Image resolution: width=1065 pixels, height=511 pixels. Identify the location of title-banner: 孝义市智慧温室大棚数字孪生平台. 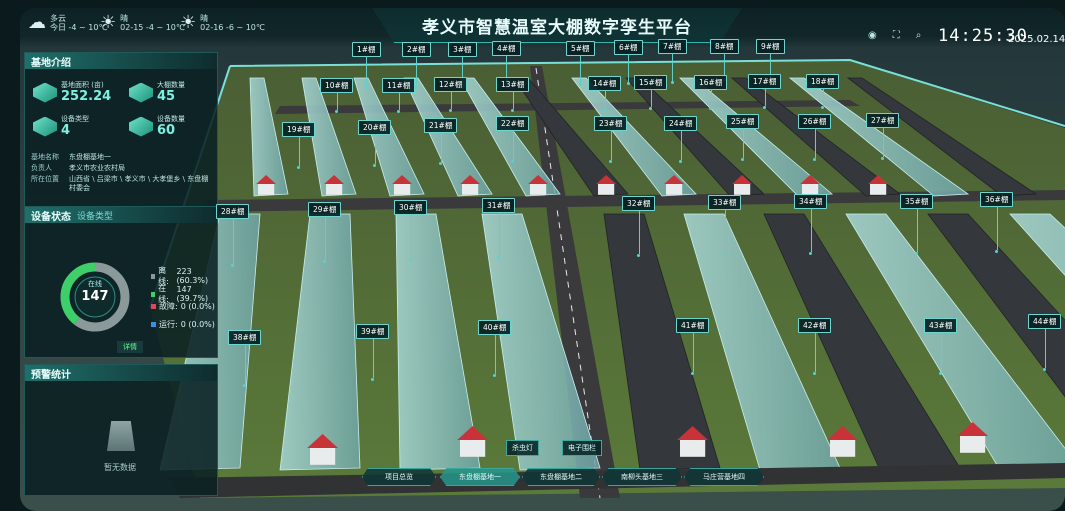
(557, 25).